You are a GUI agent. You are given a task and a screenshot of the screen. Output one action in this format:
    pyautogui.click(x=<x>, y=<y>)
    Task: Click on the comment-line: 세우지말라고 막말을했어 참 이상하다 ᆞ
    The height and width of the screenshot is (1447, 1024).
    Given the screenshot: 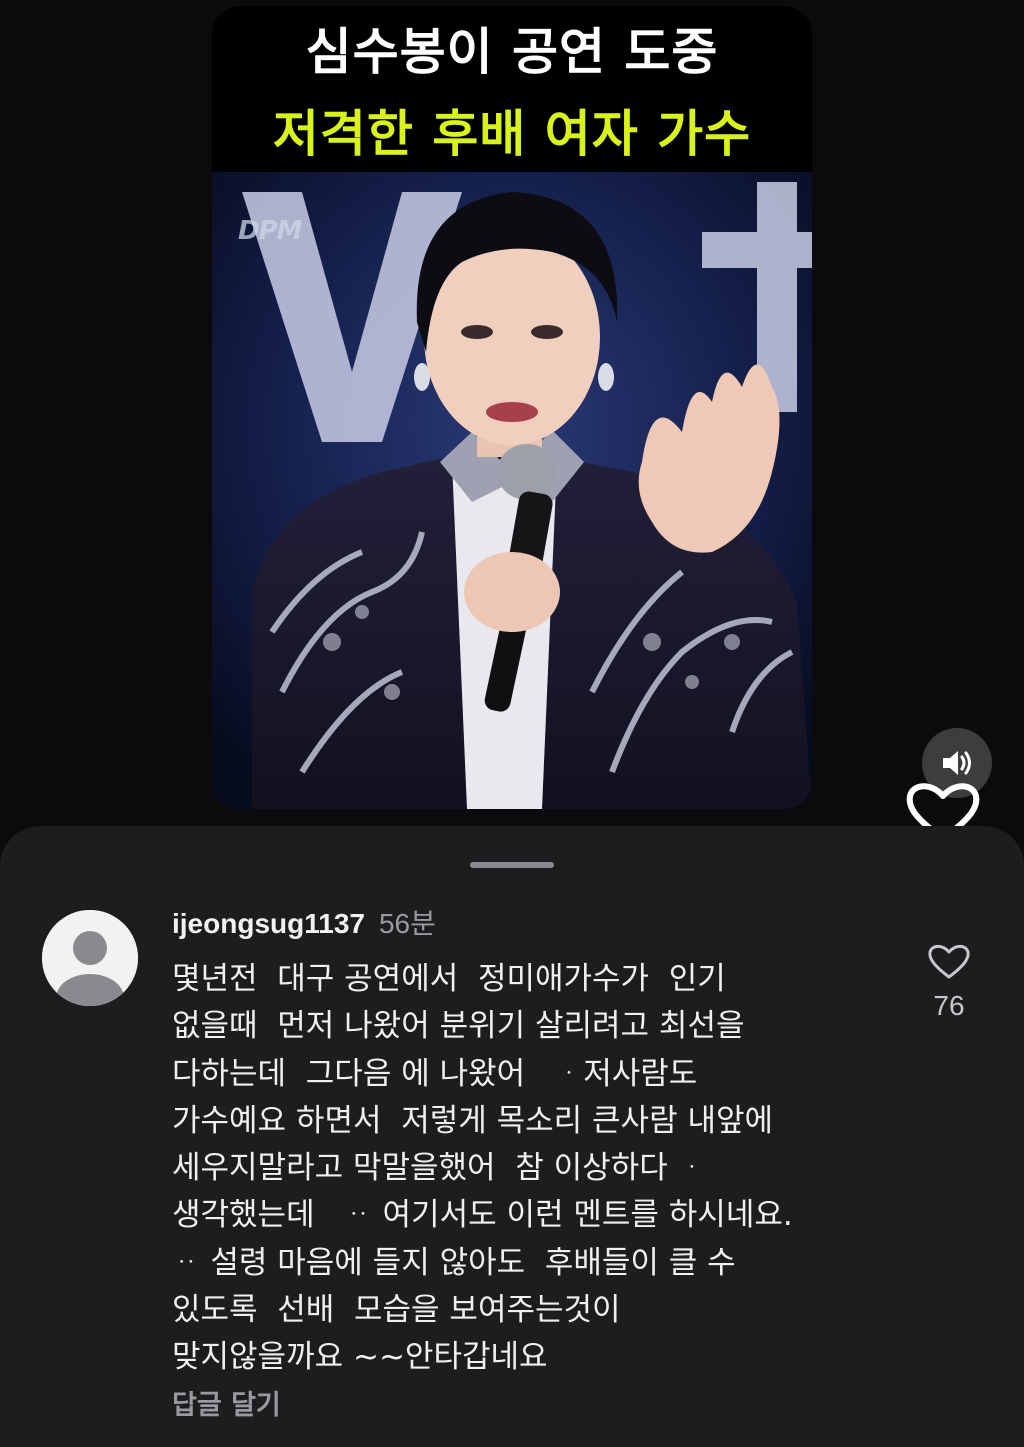 What is the action you would take?
    pyautogui.click(x=439, y=1168)
    